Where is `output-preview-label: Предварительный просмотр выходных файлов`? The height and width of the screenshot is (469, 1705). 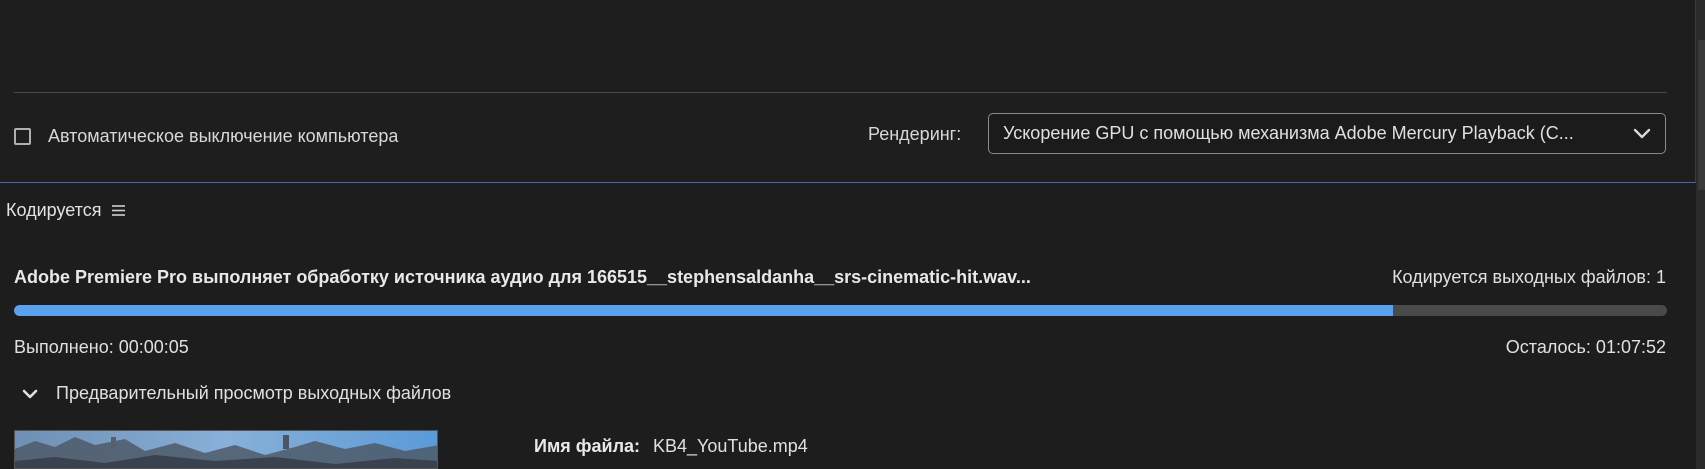 output-preview-label: Предварительный просмотр выходных файлов is located at coordinates (254, 393).